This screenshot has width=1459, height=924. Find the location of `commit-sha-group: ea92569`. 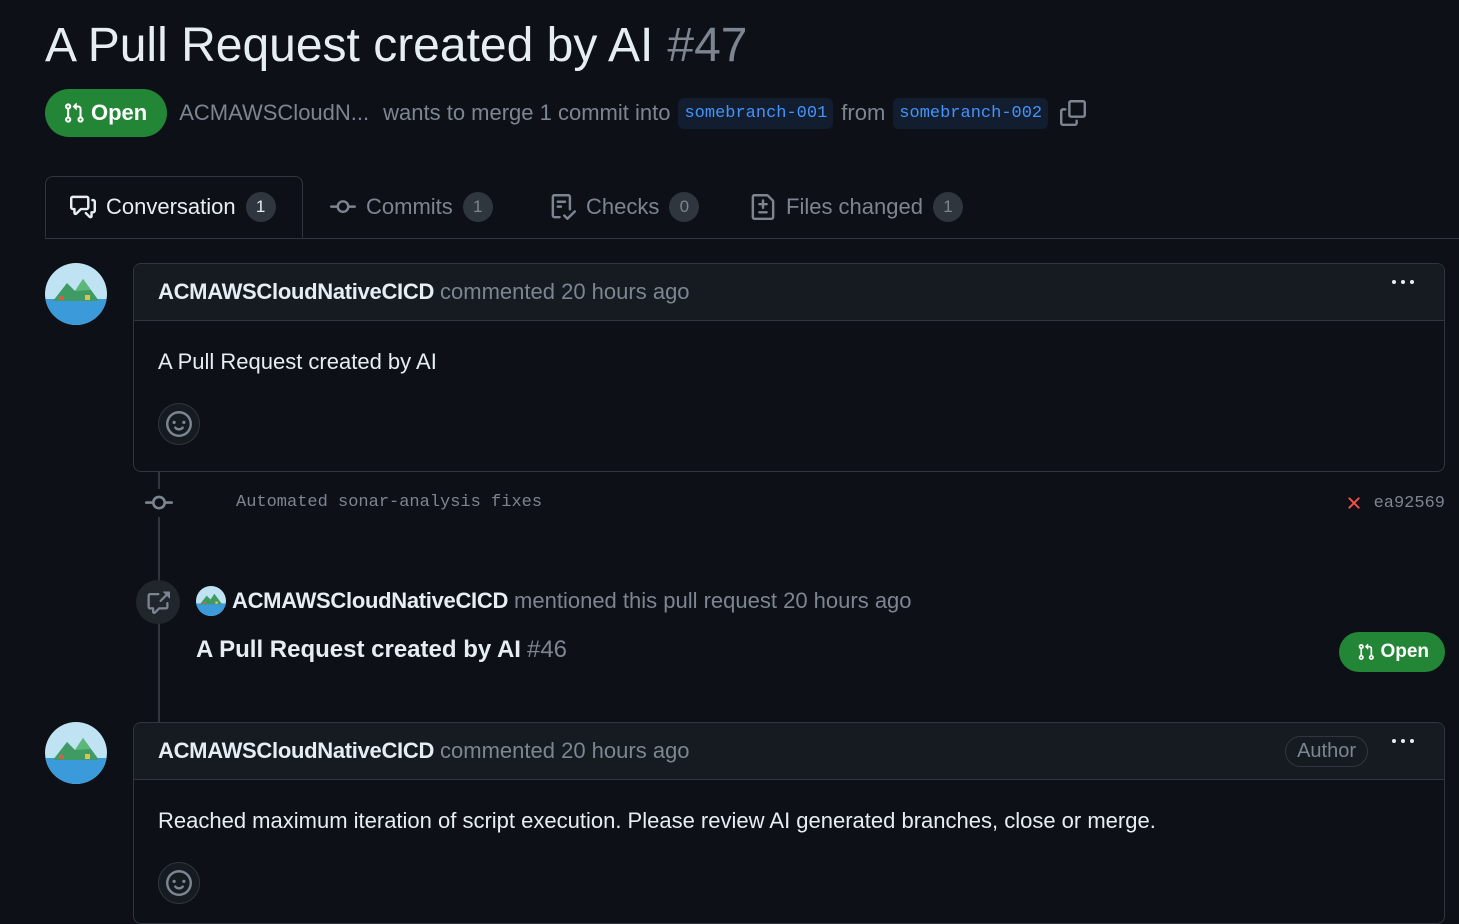

commit-sha-group: ea92569 is located at coordinates (1394, 503).